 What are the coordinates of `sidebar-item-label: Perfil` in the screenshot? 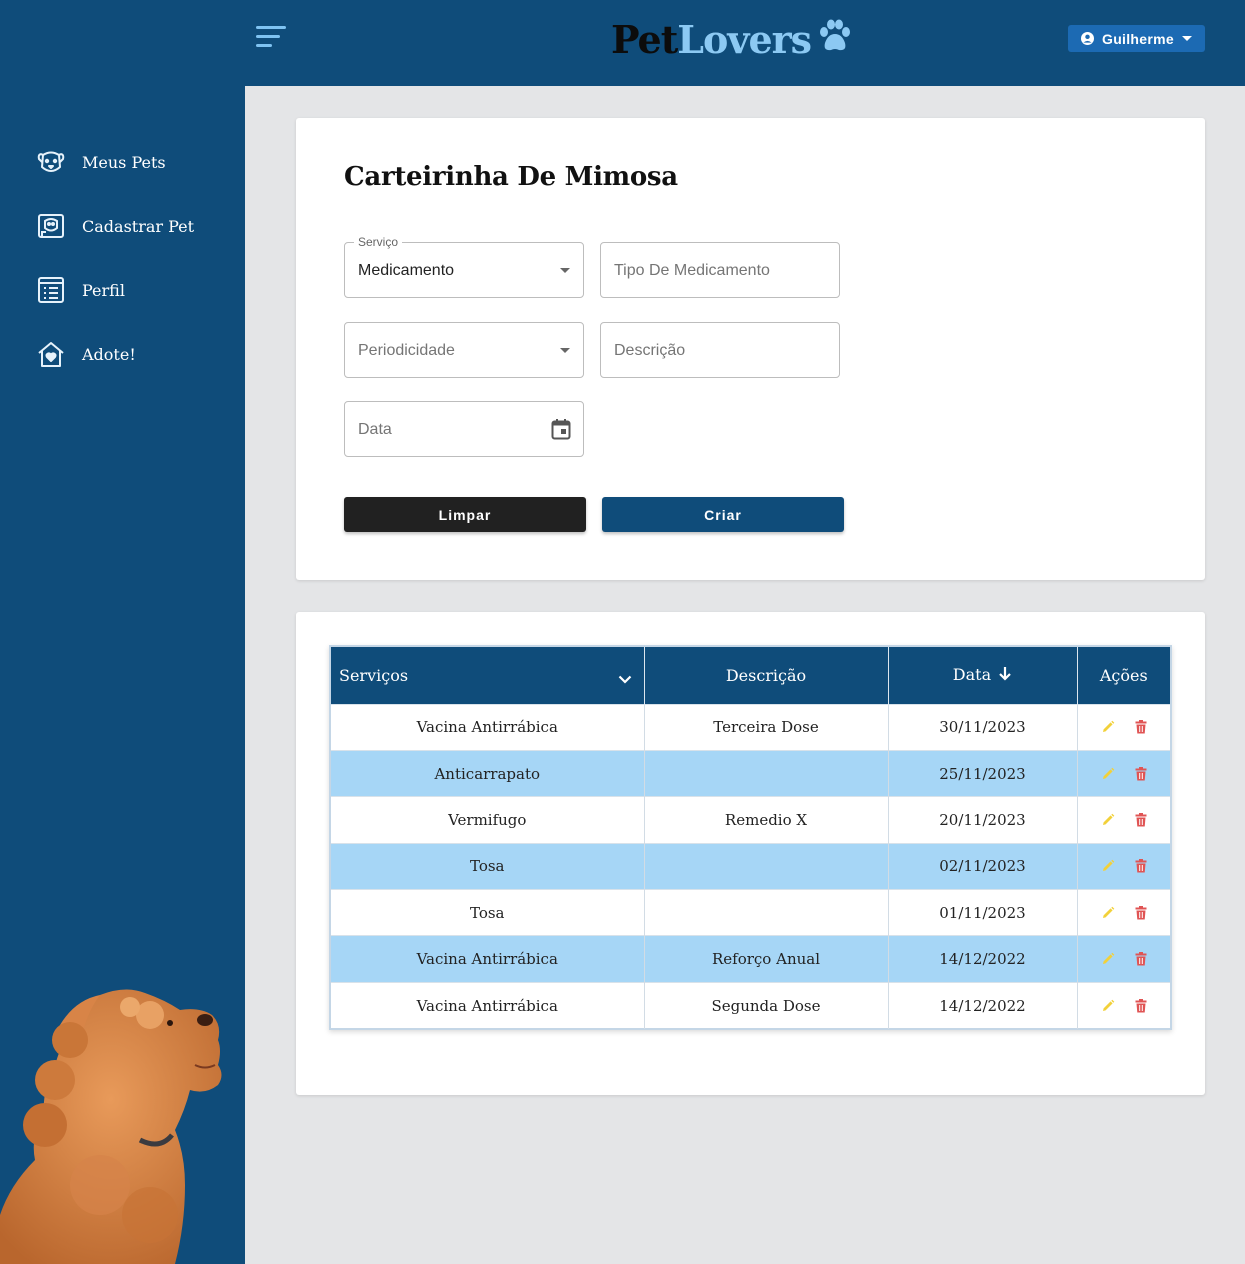 It's located at (103, 290).